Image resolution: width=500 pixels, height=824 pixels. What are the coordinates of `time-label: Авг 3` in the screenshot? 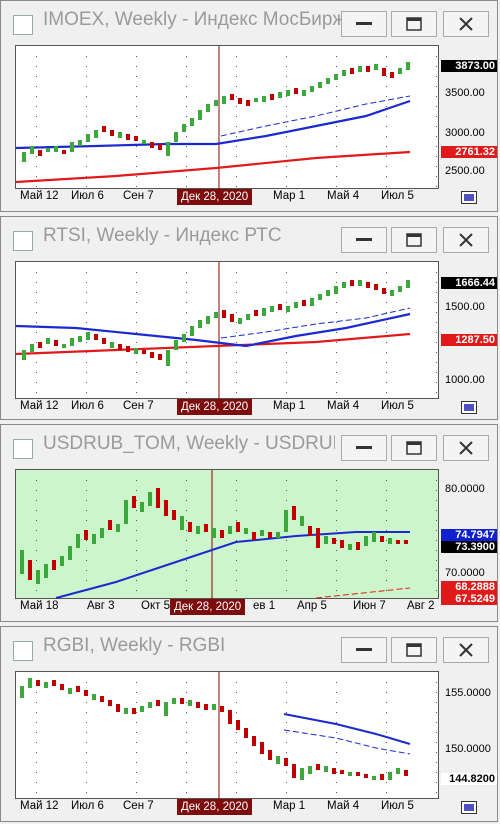 It's located at (101, 606).